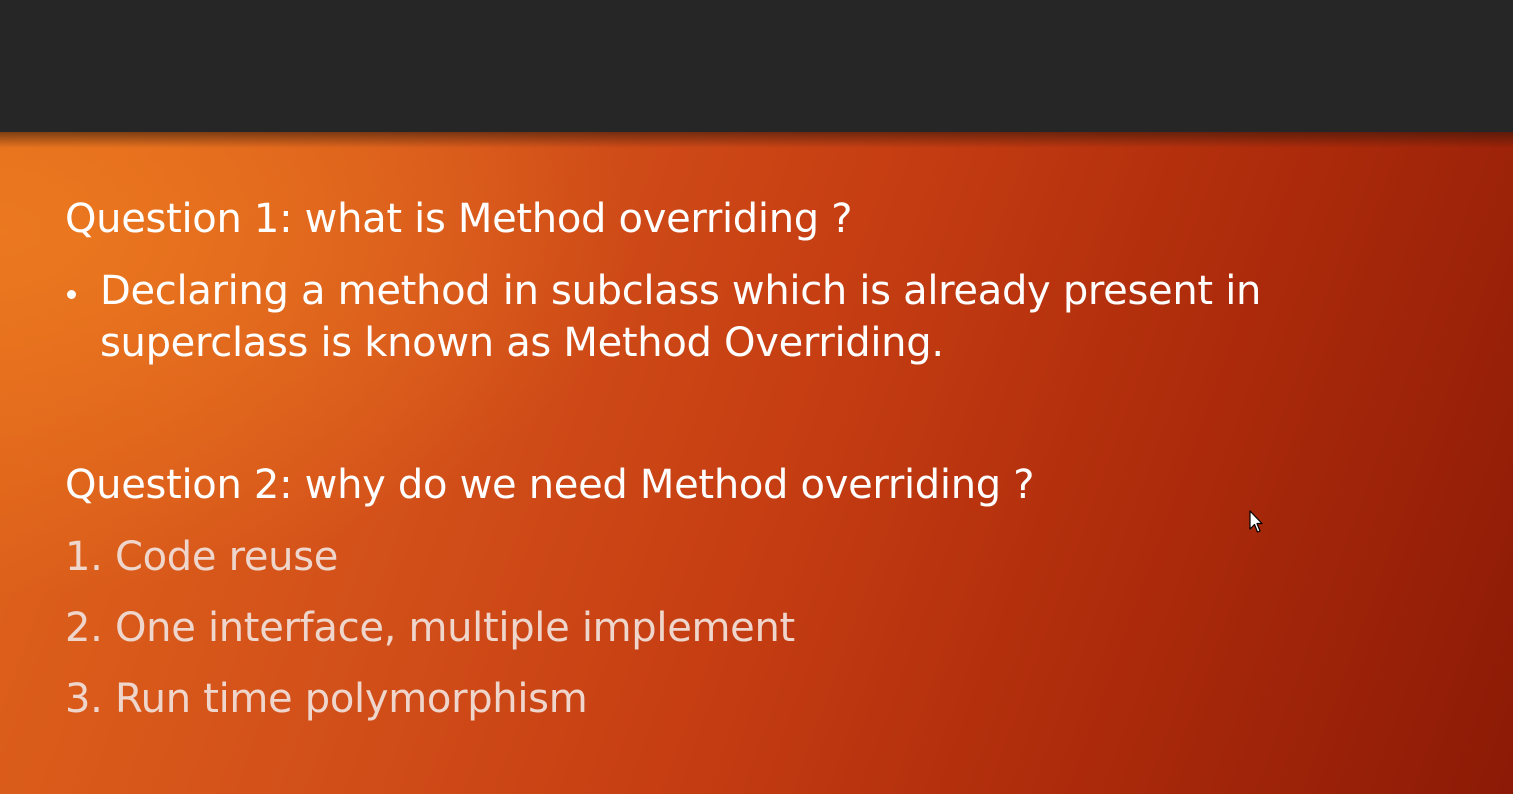 The width and height of the screenshot is (1513, 794). Describe the element at coordinates (430, 628) in the screenshot. I see `list-item: 2. One interface, multiple implement` at that location.